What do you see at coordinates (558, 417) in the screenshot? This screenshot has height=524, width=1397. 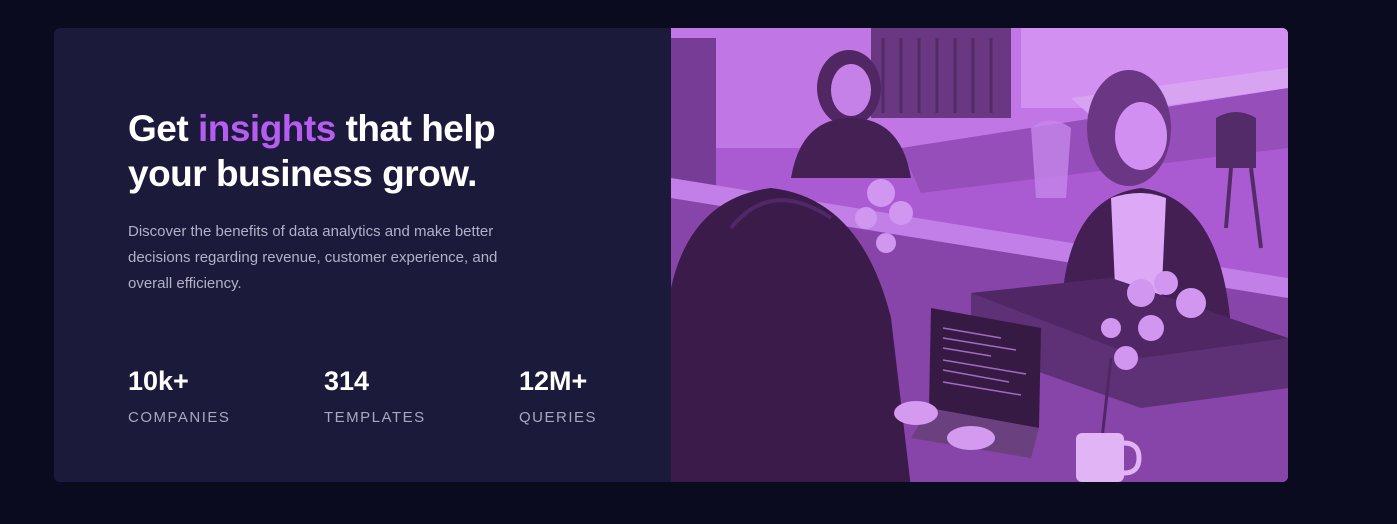 I see `stat-label: QUERIES` at bounding box center [558, 417].